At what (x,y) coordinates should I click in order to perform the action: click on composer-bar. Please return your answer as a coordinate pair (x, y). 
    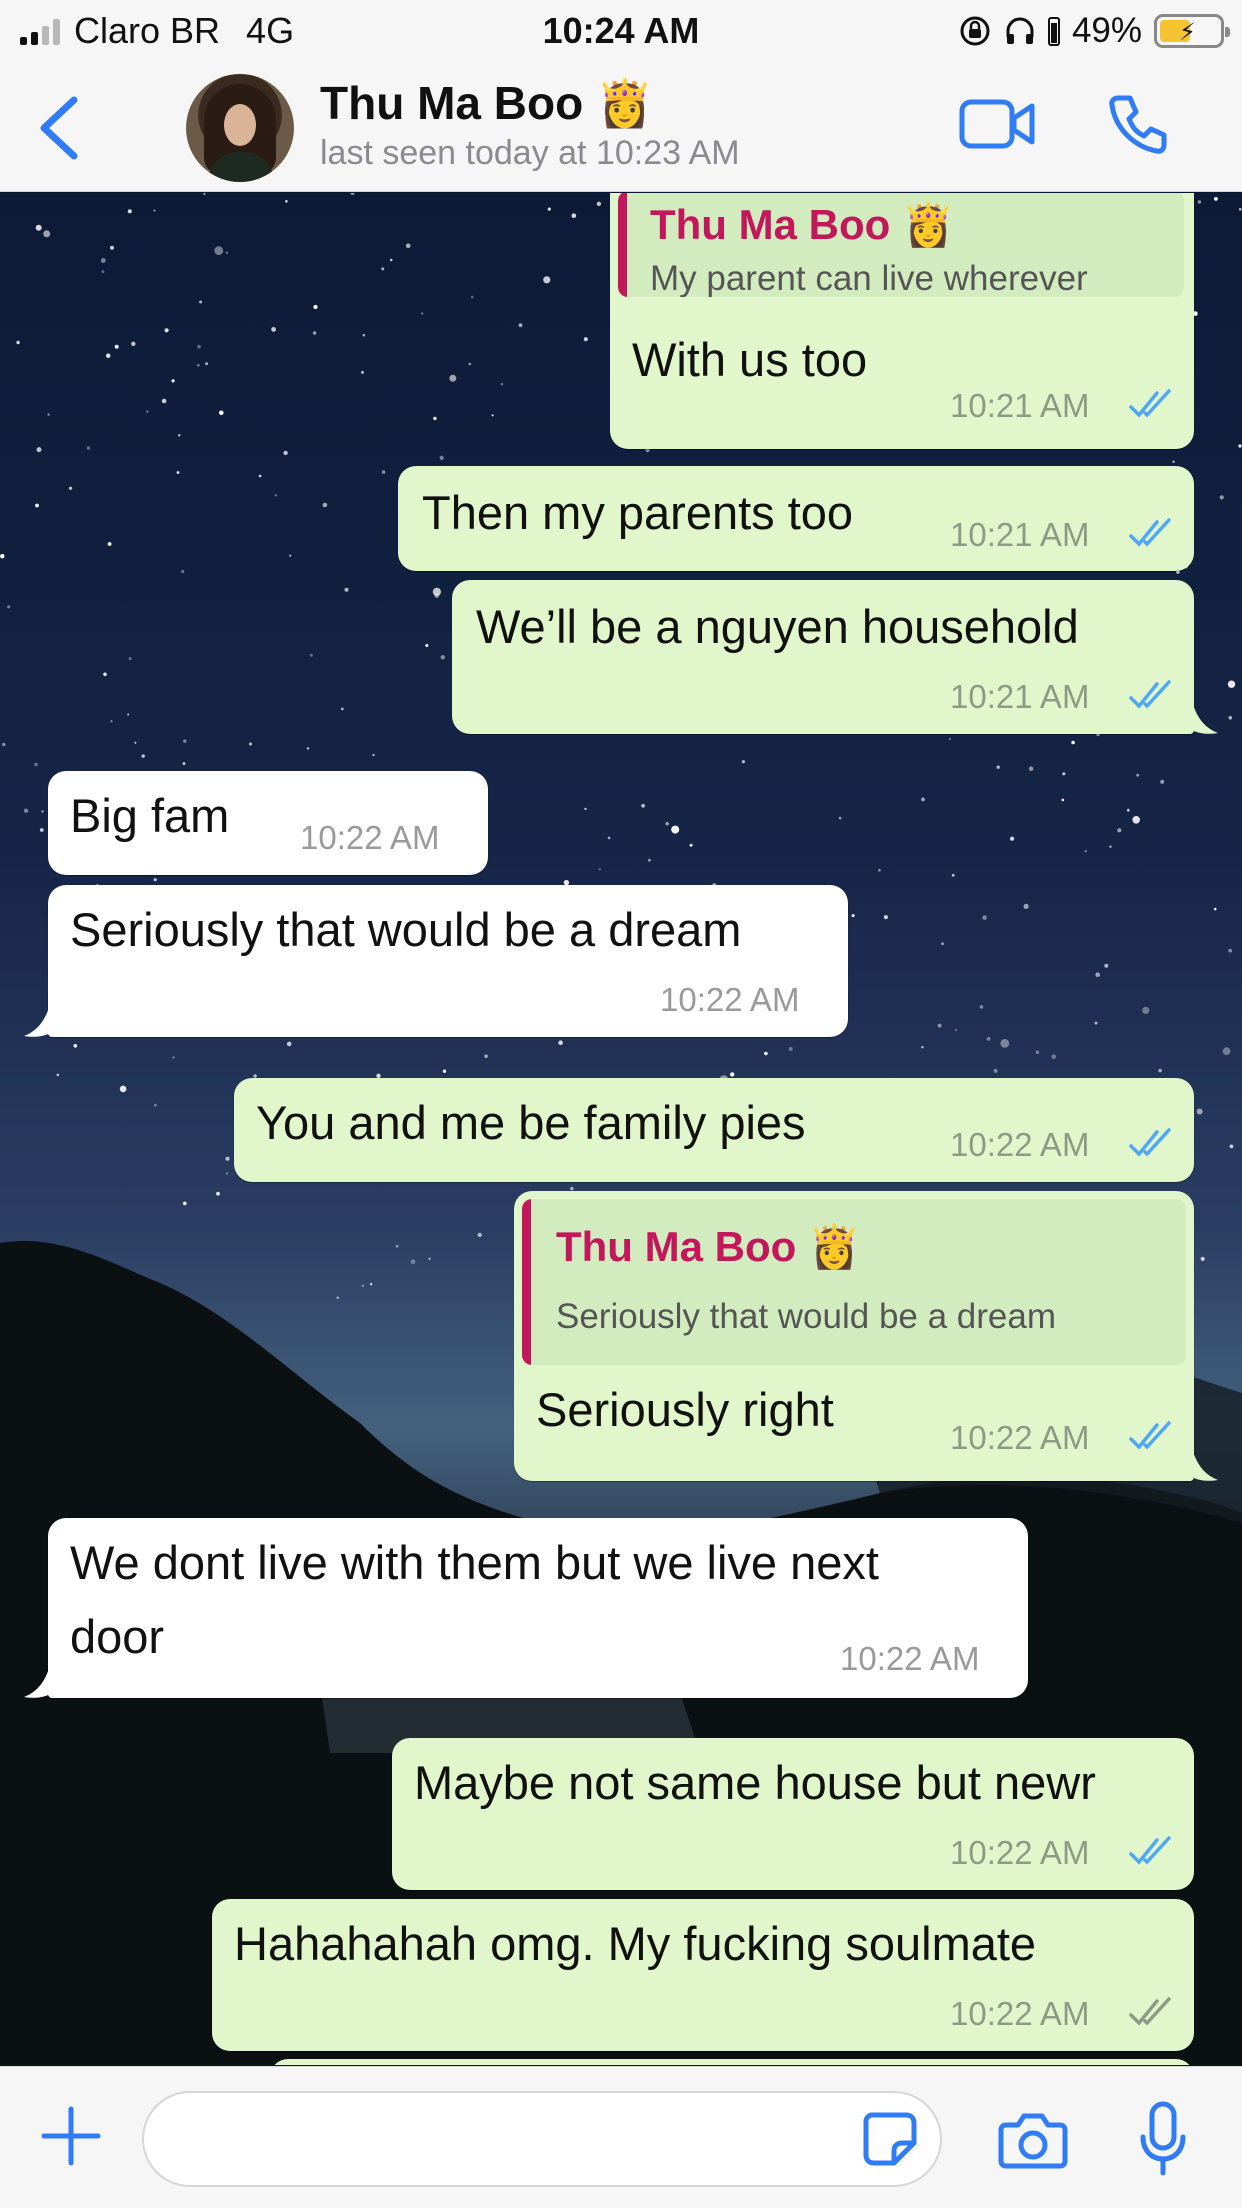
    Looking at the image, I should click on (621, 2137).